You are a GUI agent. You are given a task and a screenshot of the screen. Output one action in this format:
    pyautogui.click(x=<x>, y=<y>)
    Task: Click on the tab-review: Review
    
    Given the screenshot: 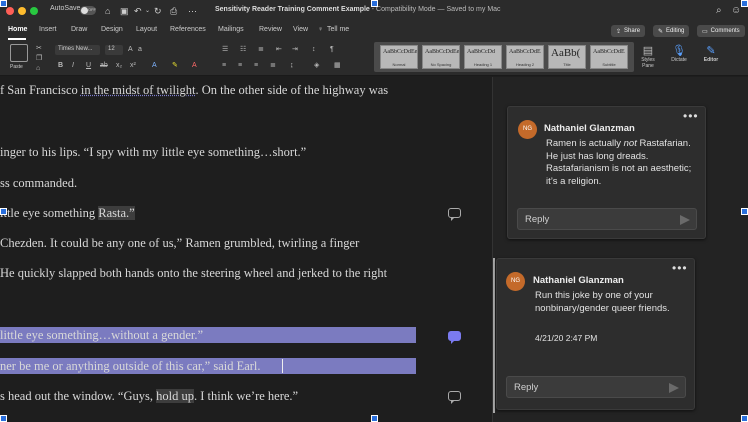 What is the action you would take?
    pyautogui.click(x=270, y=29)
    